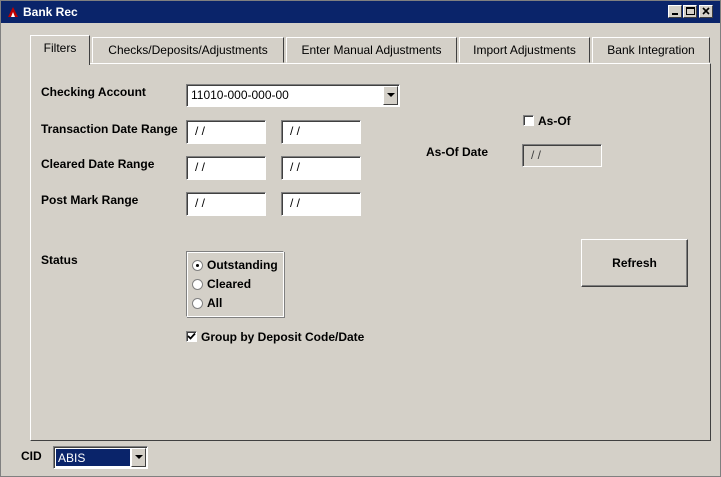 The image size is (721, 477). What do you see at coordinates (93, 92) in the screenshot?
I see `checking-account-label: Checking Account` at bounding box center [93, 92].